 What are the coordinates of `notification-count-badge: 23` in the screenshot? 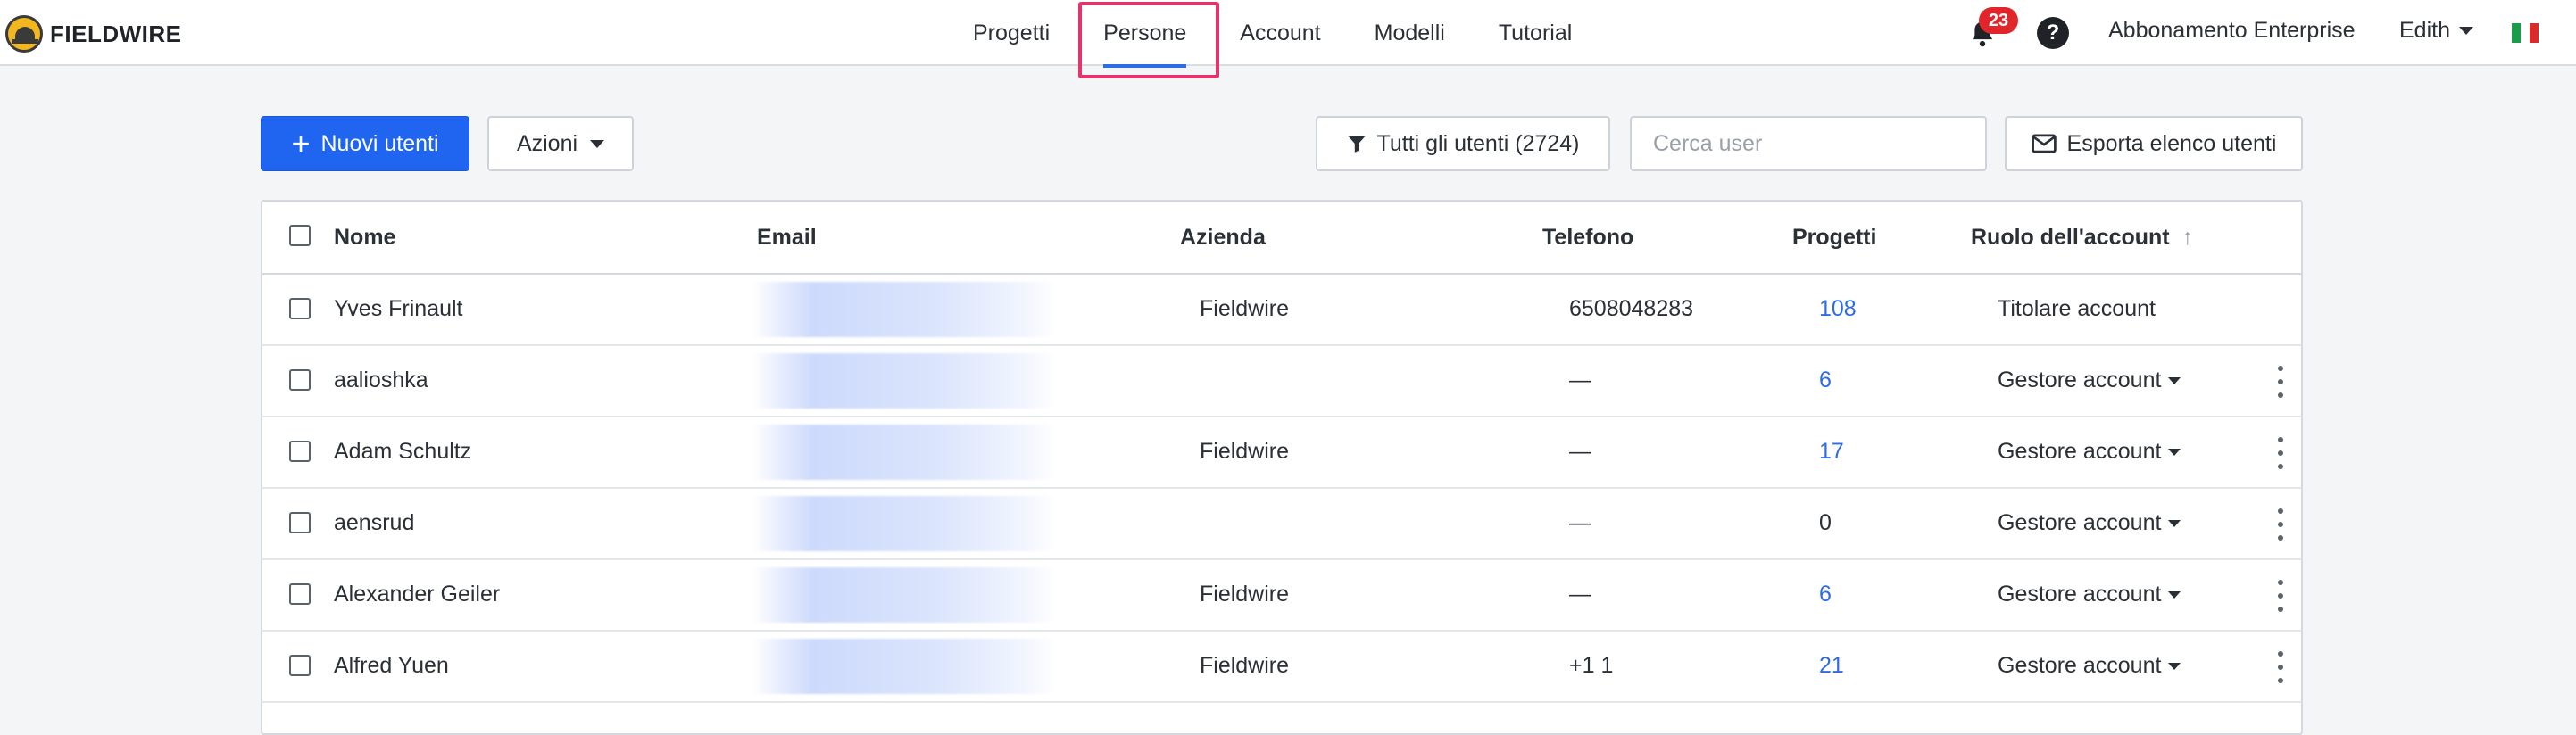 It's located at (1999, 21).